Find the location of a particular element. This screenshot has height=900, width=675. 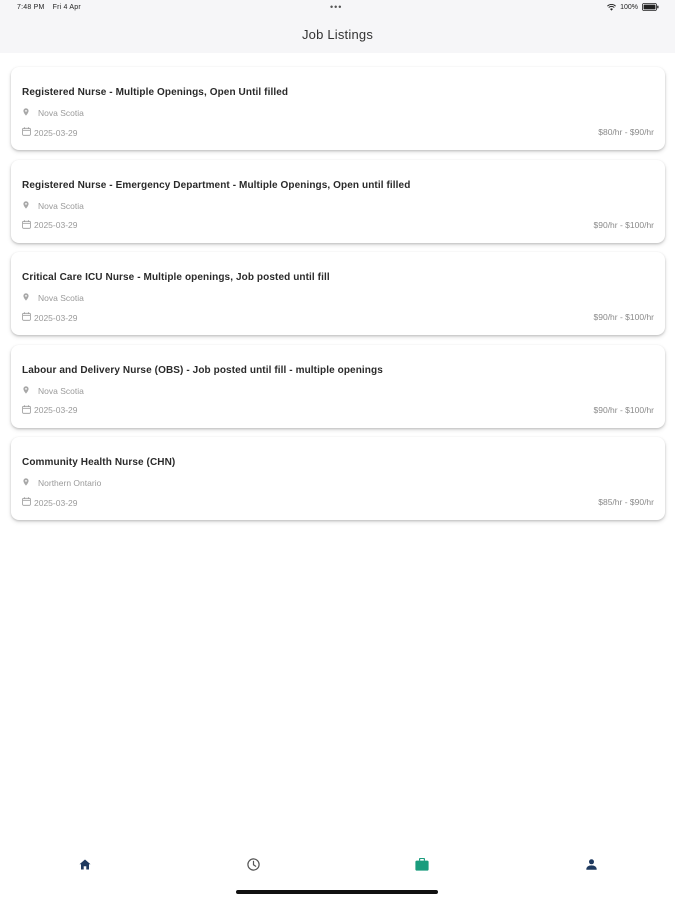

nav-profile is located at coordinates (591, 864).